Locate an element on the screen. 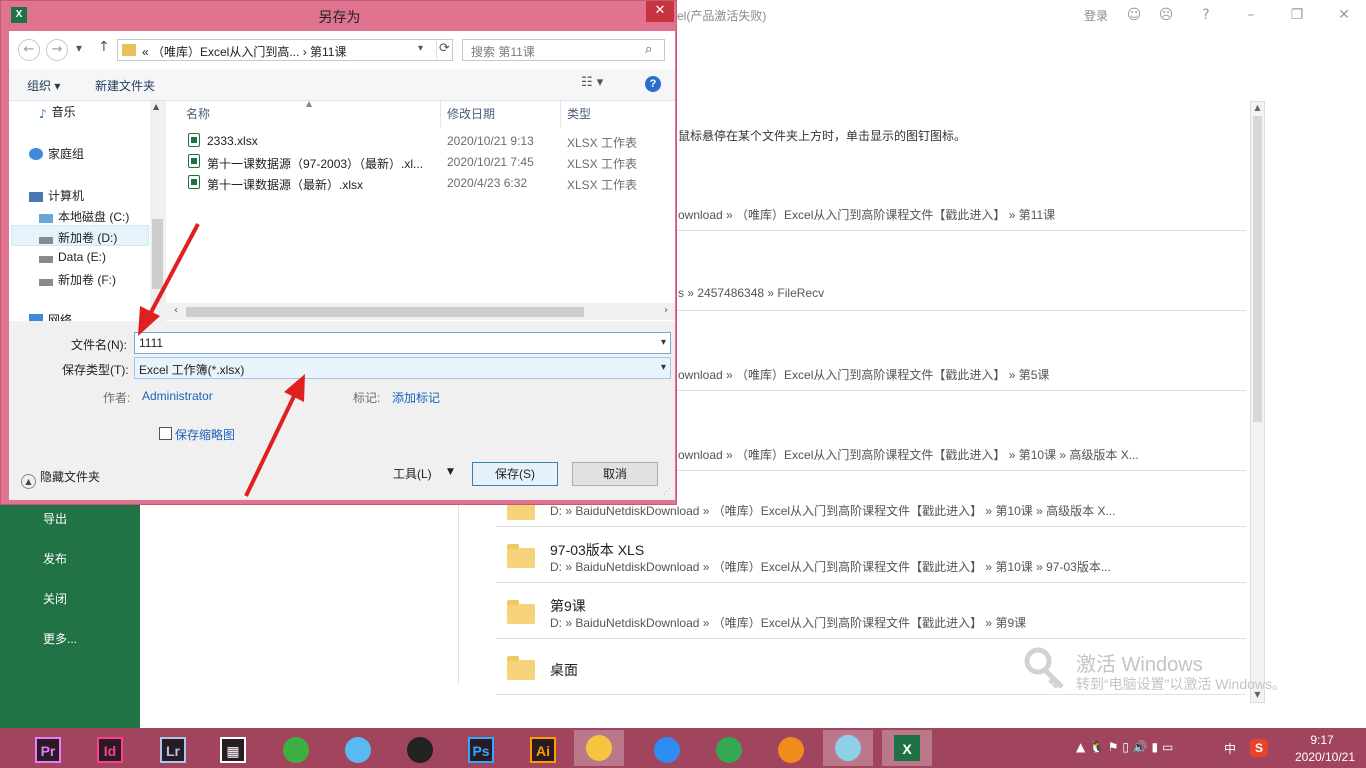  minimize-icon: – is located at coordinates (1251, 15).